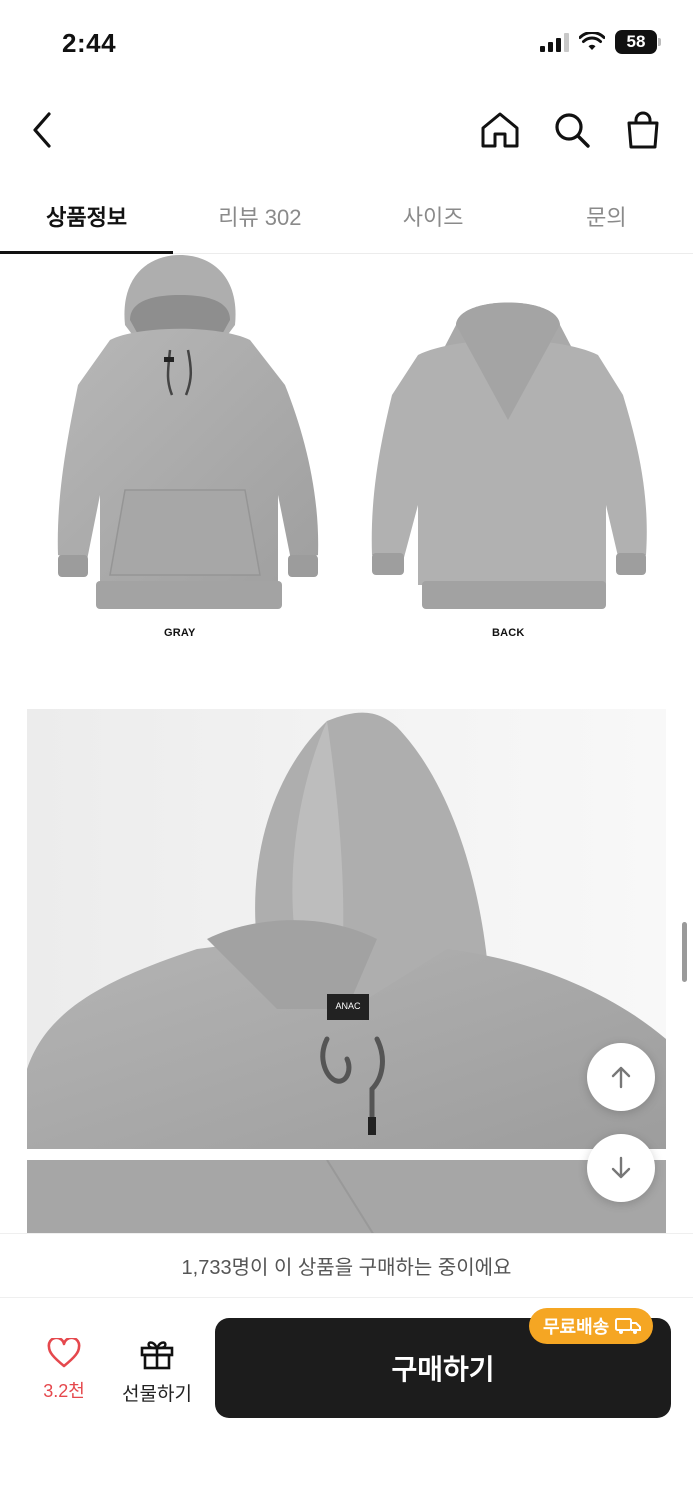 This screenshot has width=693, height=1500. Describe the element at coordinates (259, 215) in the screenshot. I see `tab-reviews: 리뷰 302` at that location.